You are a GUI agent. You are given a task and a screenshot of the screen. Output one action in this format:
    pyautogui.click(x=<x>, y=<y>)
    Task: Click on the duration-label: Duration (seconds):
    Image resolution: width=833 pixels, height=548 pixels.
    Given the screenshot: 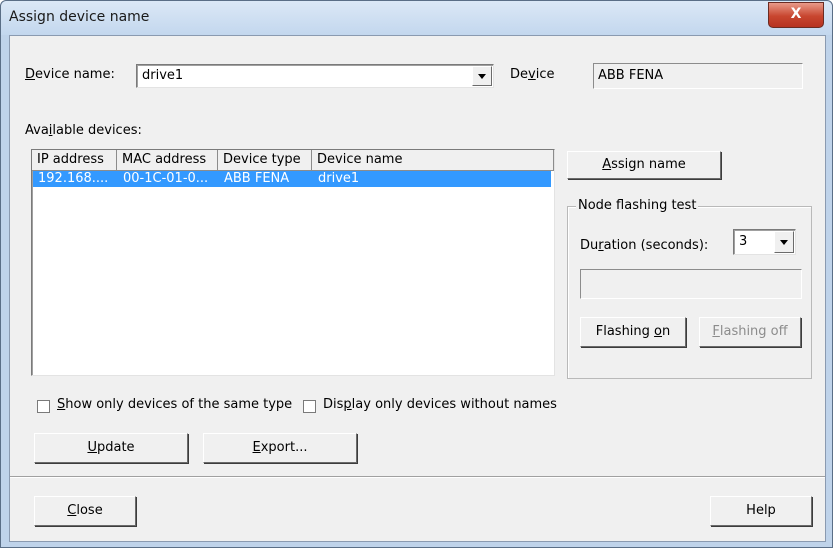 What is the action you would take?
    pyautogui.click(x=644, y=245)
    